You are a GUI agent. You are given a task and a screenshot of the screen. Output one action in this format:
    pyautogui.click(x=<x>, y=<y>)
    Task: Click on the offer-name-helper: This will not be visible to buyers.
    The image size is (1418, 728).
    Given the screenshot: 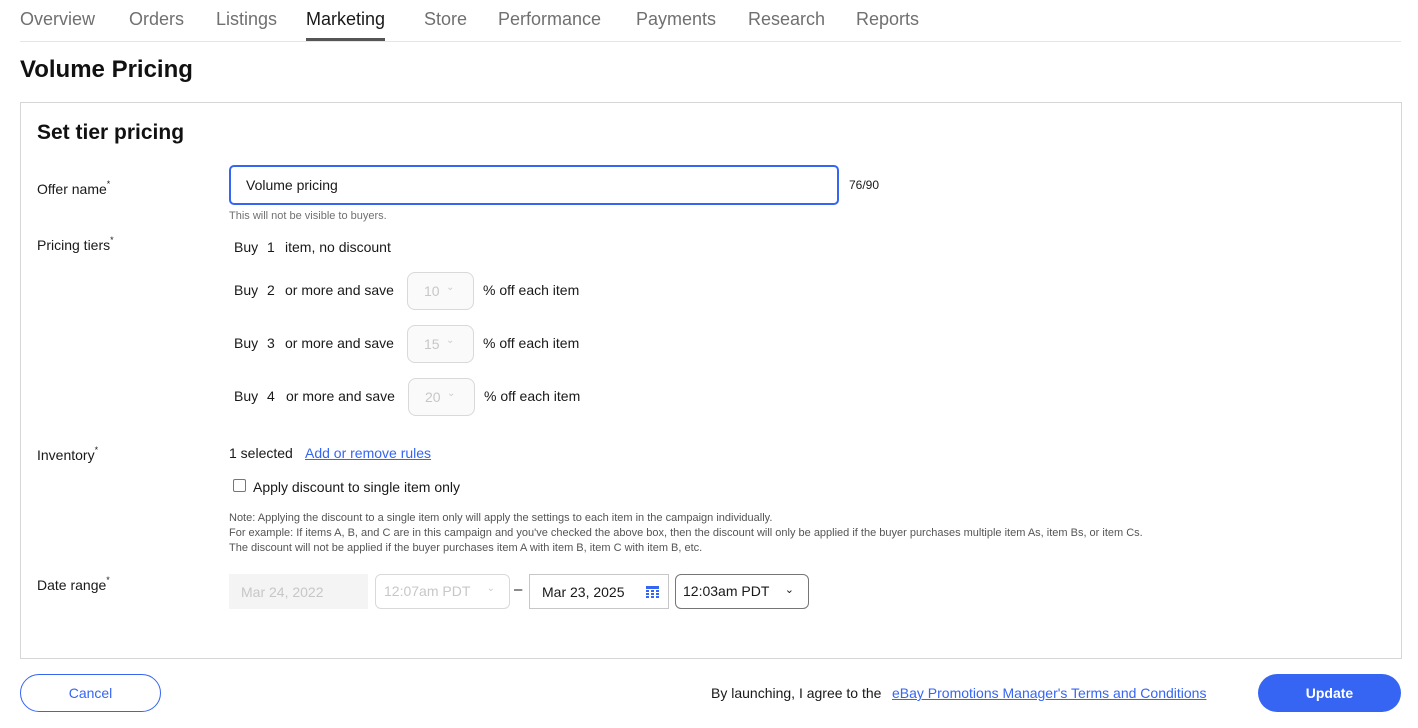 What is the action you would take?
    pyautogui.click(x=308, y=216)
    